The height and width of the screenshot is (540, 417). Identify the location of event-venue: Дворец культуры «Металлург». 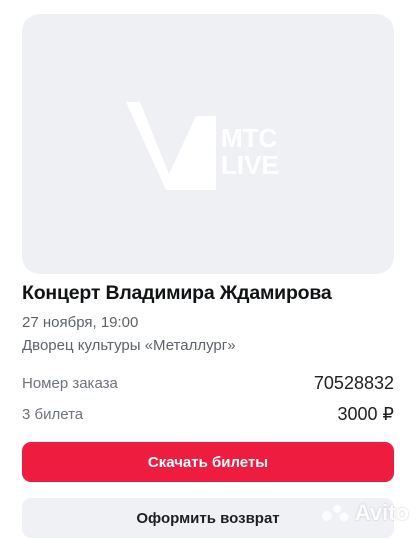
(129, 345).